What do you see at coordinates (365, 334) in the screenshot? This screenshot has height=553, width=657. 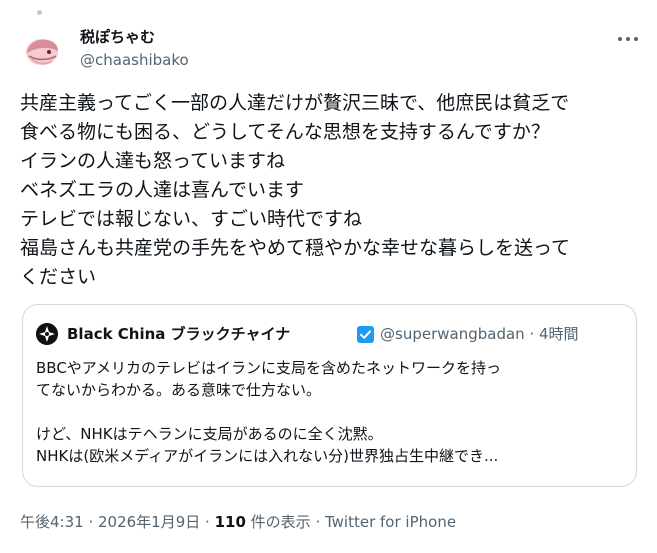 I see `verified-badge-icon` at bounding box center [365, 334].